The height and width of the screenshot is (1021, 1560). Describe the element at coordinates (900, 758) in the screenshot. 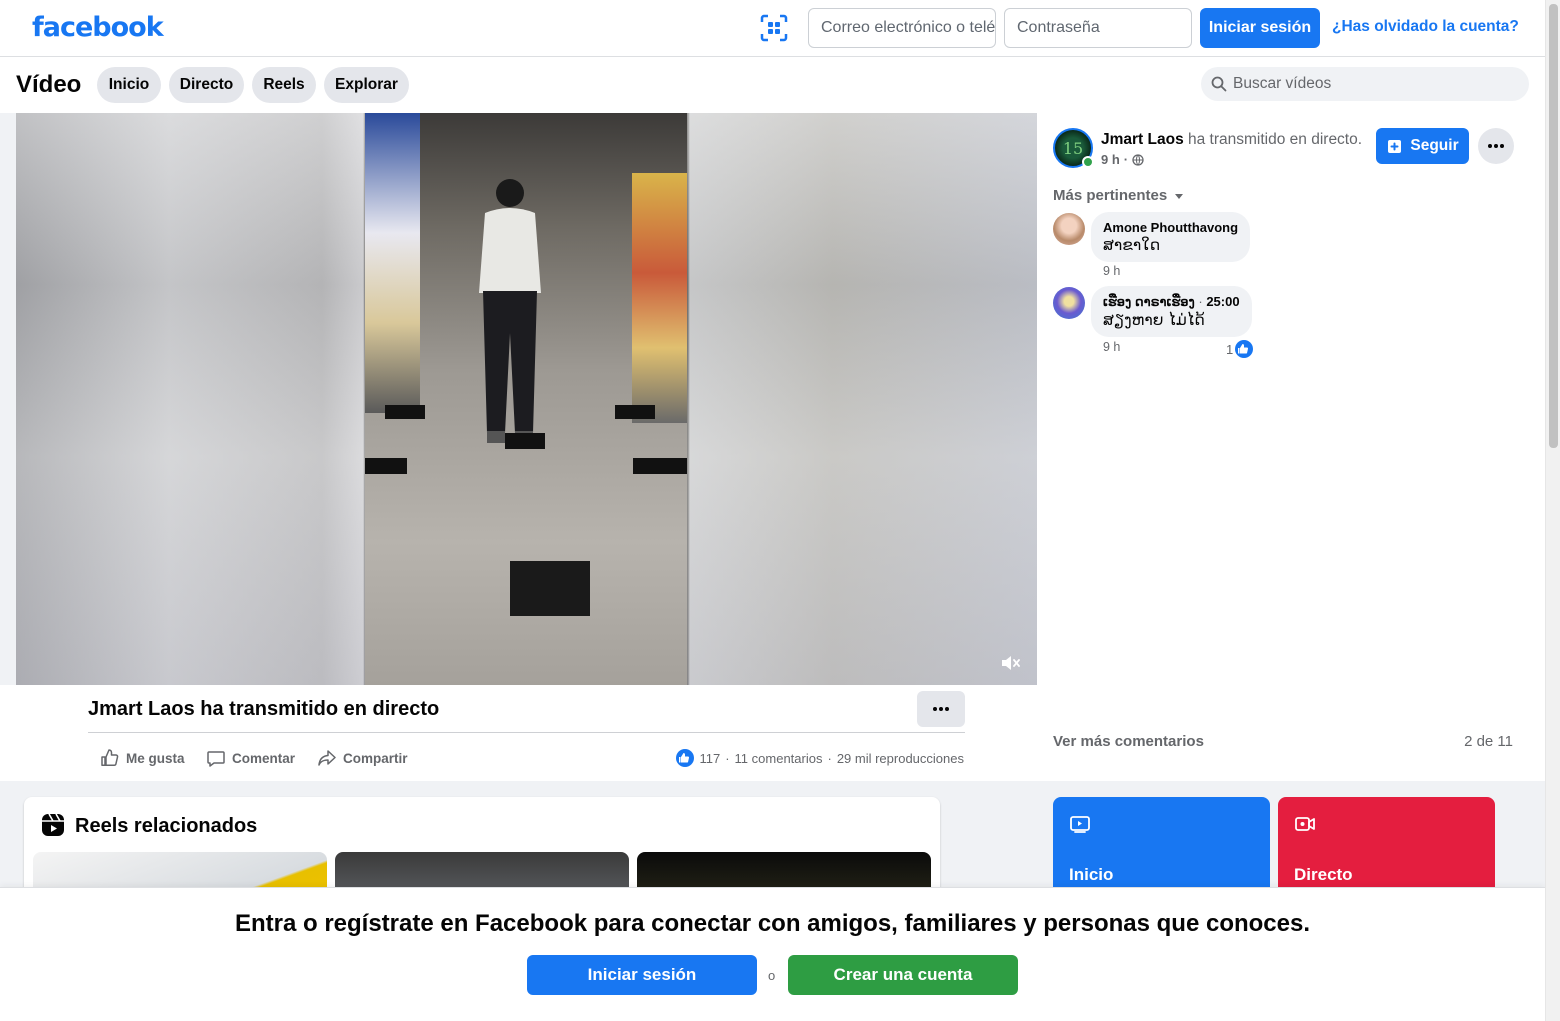

I see `view-count: 29 mil reproducciones` at that location.